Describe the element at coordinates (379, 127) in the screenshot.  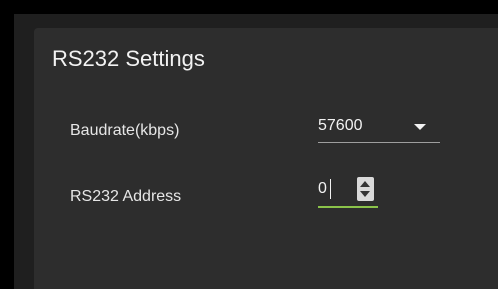
I see `baudrate-select: 57600` at that location.